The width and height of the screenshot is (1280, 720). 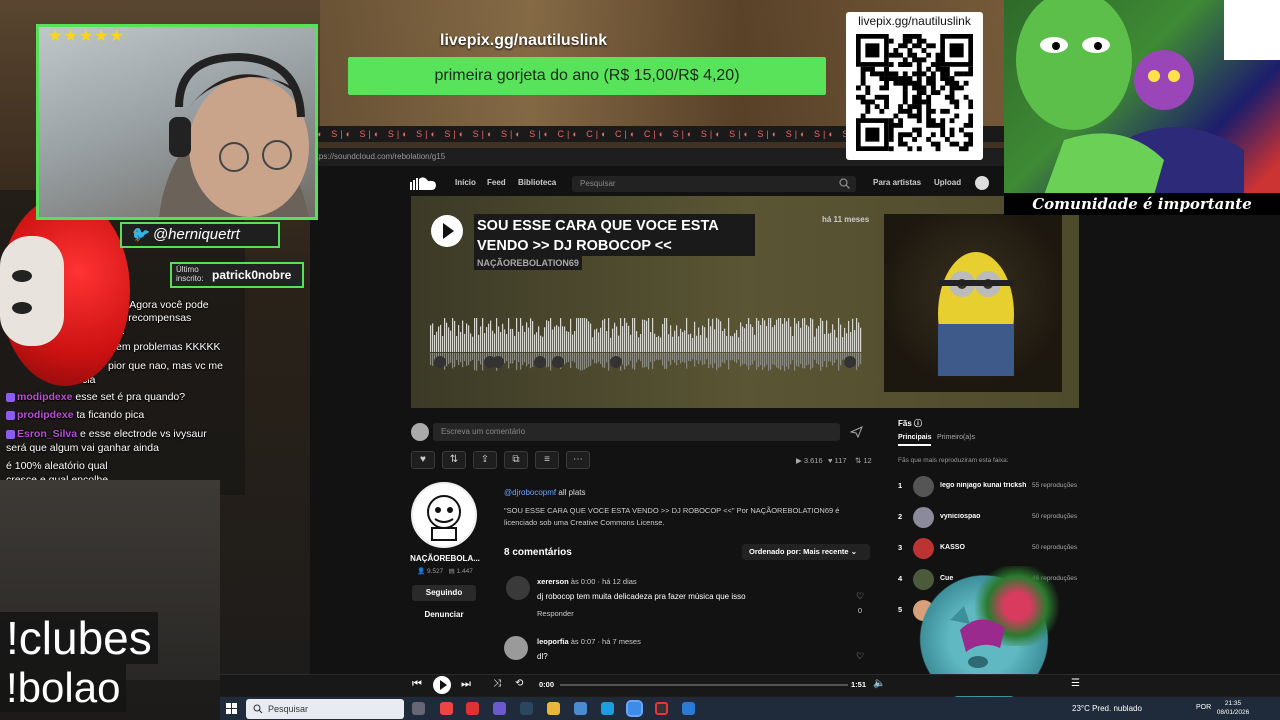 I want to click on edge-icon, so click(x=688, y=708).